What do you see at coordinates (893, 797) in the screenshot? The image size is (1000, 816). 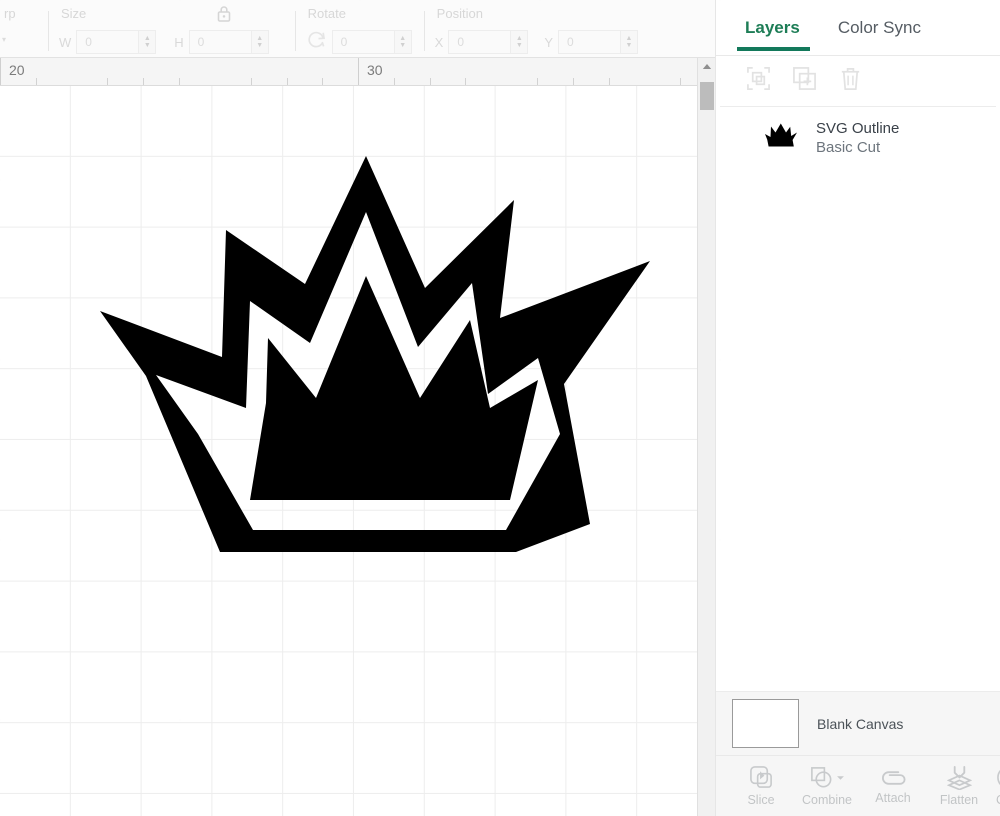 I see `attach-label: Attach` at bounding box center [893, 797].